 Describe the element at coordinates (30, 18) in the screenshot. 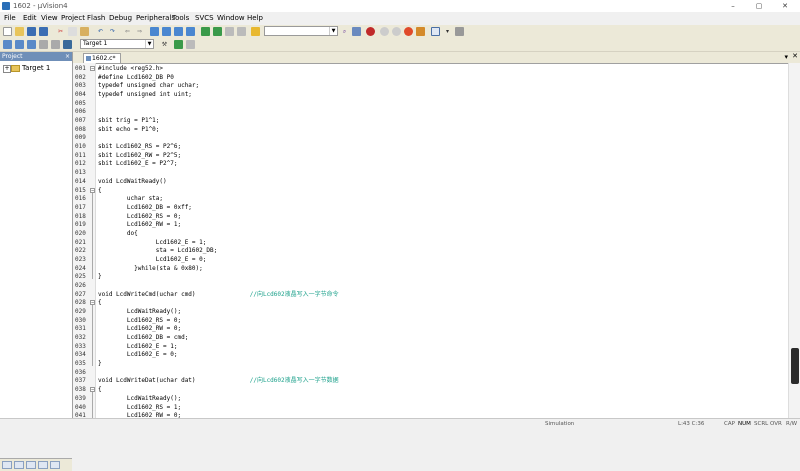

I see `menu-edit: Edit` at that location.